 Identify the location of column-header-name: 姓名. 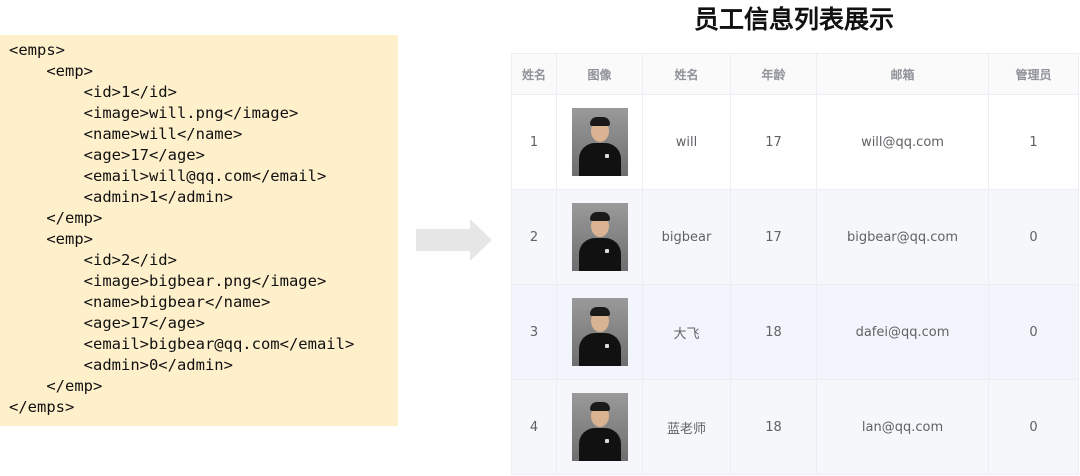
(686, 74).